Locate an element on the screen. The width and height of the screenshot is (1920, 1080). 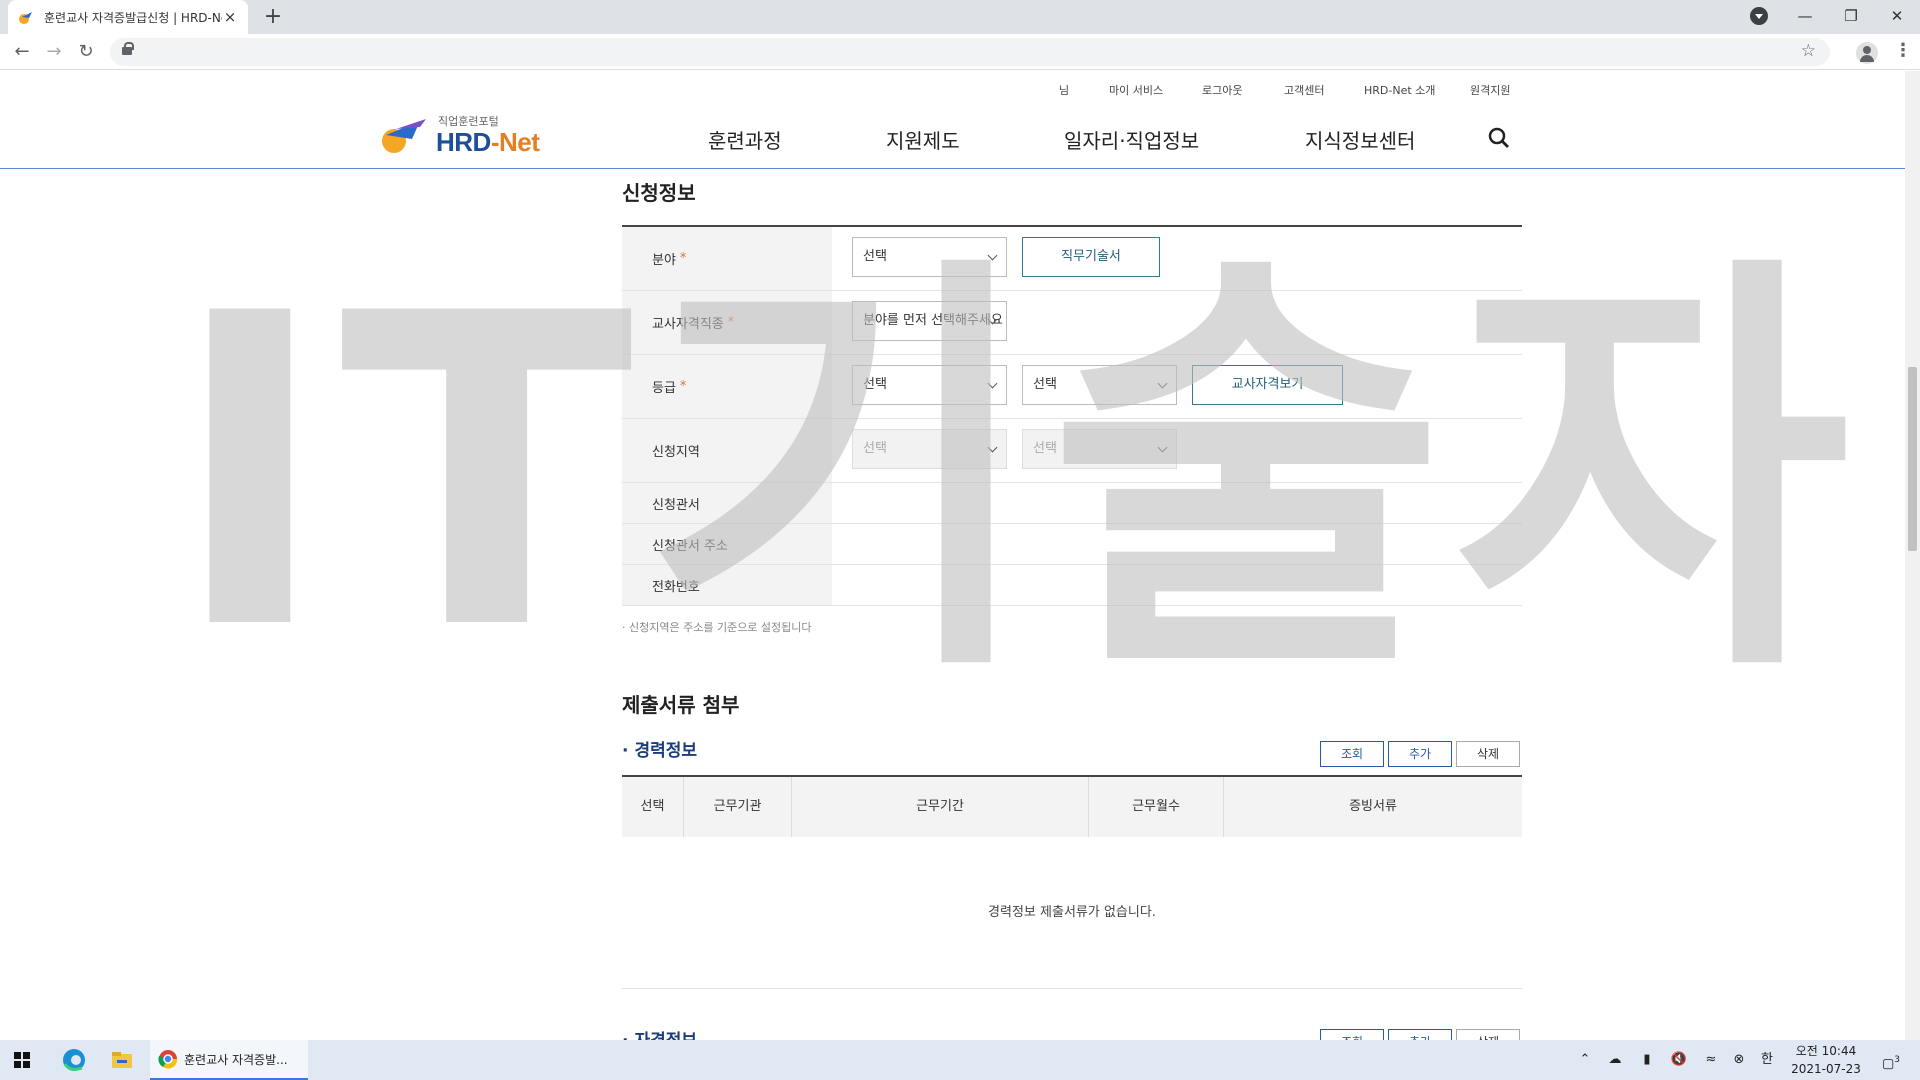
region-note: · 신청지역은 주소를 기준으로 설정됩니다 is located at coordinates (717, 627).